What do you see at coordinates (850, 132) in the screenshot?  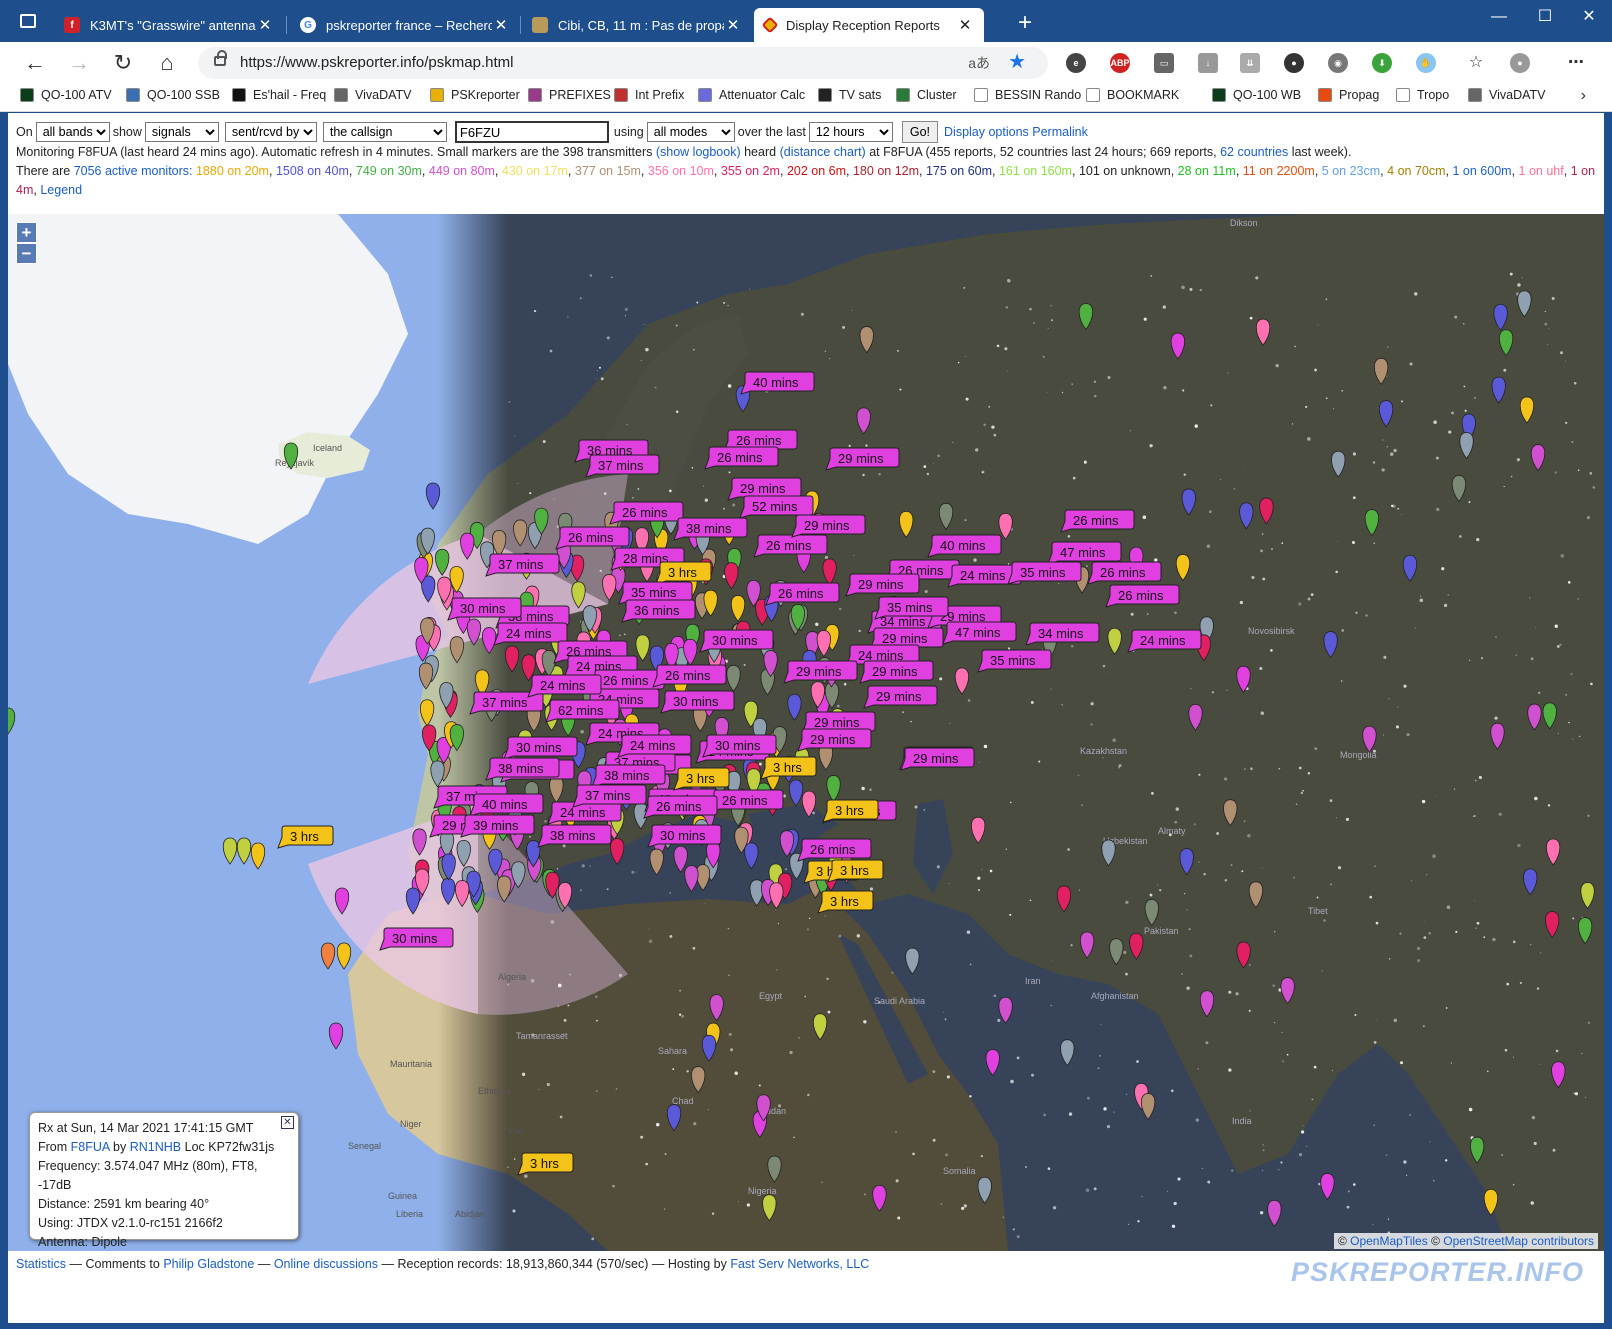 I see `period-select: 12 hours` at bounding box center [850, 132].